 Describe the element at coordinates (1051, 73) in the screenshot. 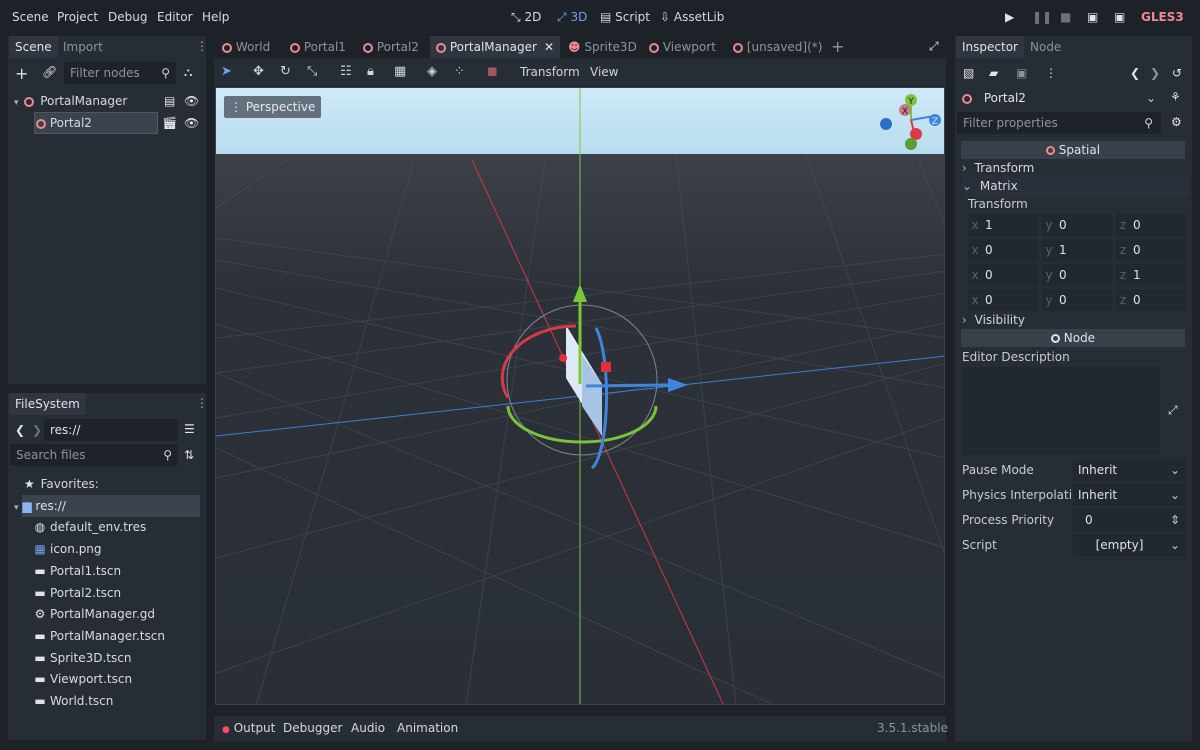

I see `more-menu-icon: ⋮` at that location.